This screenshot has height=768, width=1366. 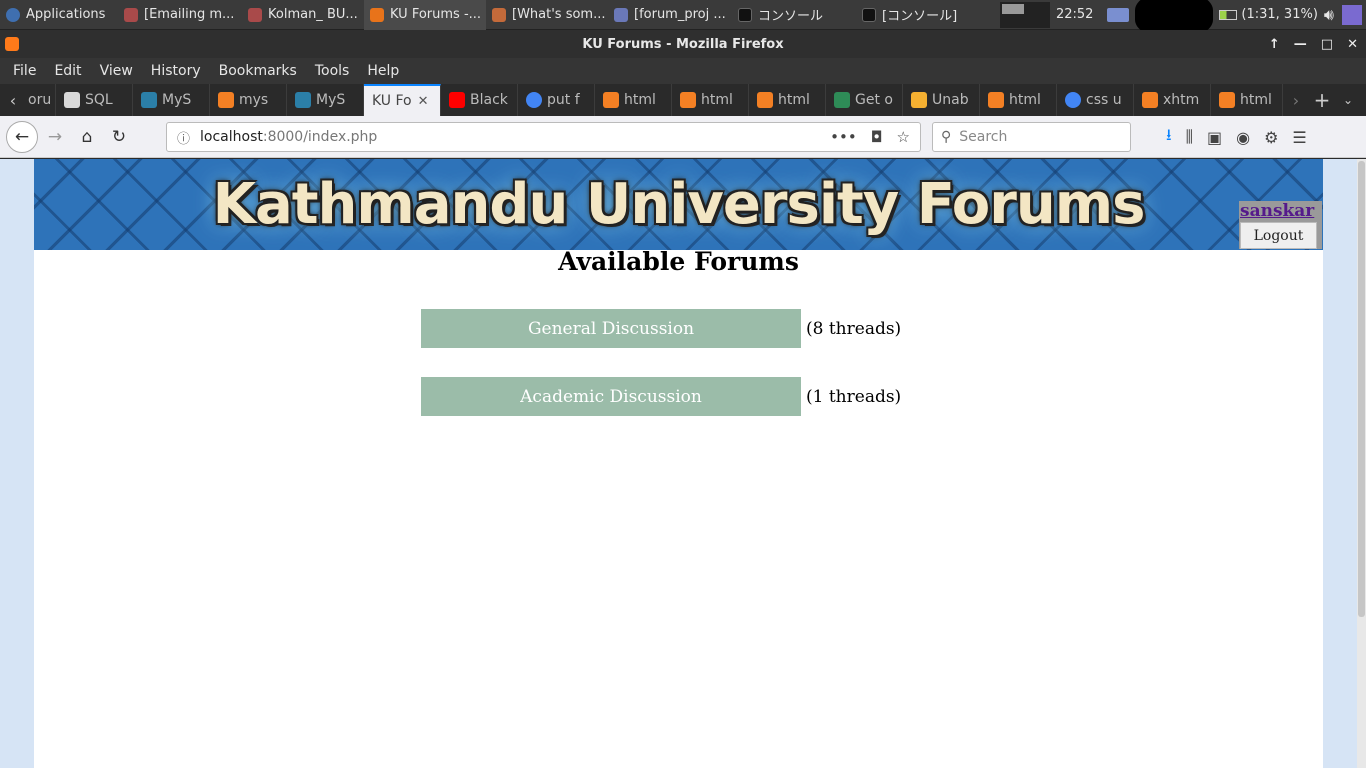 What do you see at coordinates (479, 100) in the screenshot?
I see `browser-tab: Black` at bounding box center [479, 100].